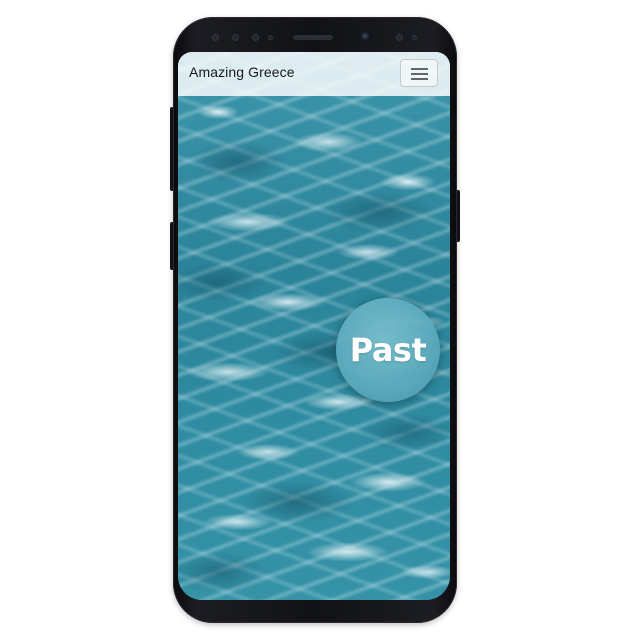 This screenshot has height=640, width=640. Describe the element at coordinates (419, 69) in the screenshot. I see `hamburger-menu-icon` at that location.